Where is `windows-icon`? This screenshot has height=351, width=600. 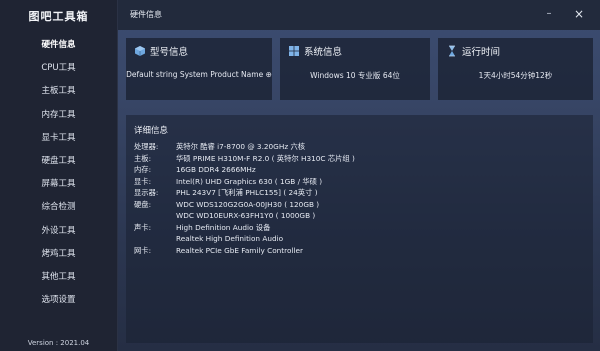 windows-icon is located at coordinates (294, 51).